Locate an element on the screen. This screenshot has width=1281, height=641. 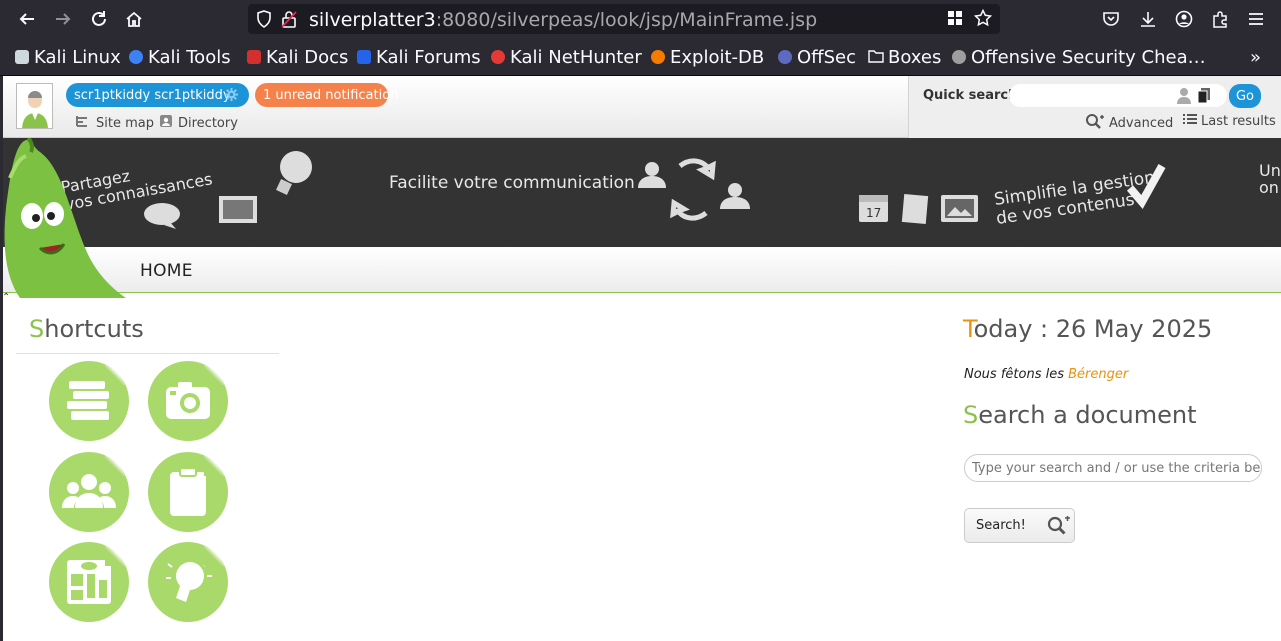
shortcut-community is located at coordinates (89, 492).